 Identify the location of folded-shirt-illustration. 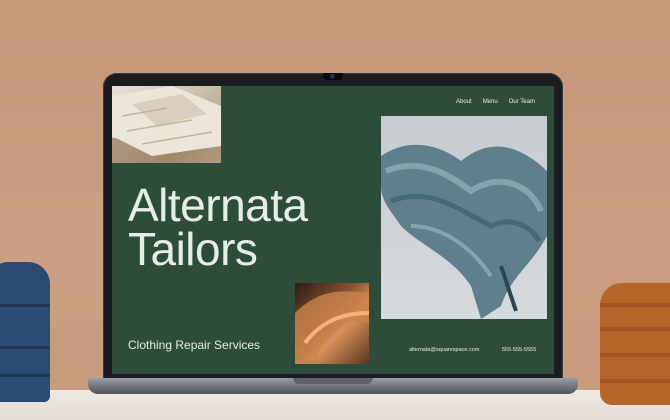
(166, 124).